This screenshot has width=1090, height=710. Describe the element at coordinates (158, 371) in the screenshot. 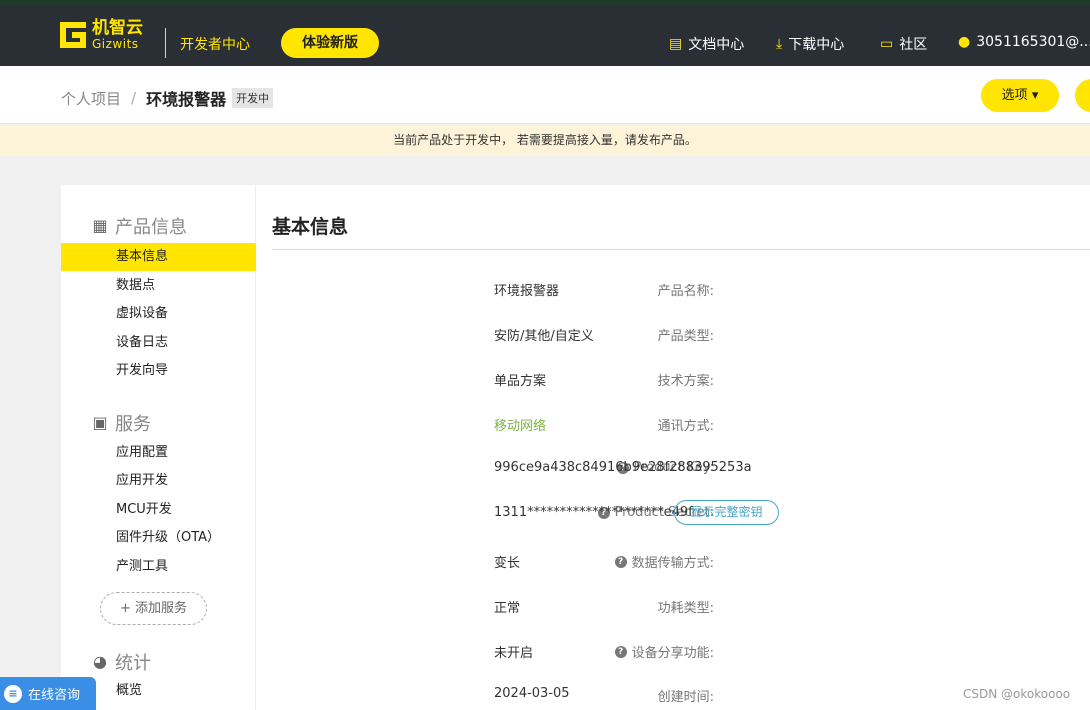

I see `sidebar-item-dev-guide: 开发向导` at that location.